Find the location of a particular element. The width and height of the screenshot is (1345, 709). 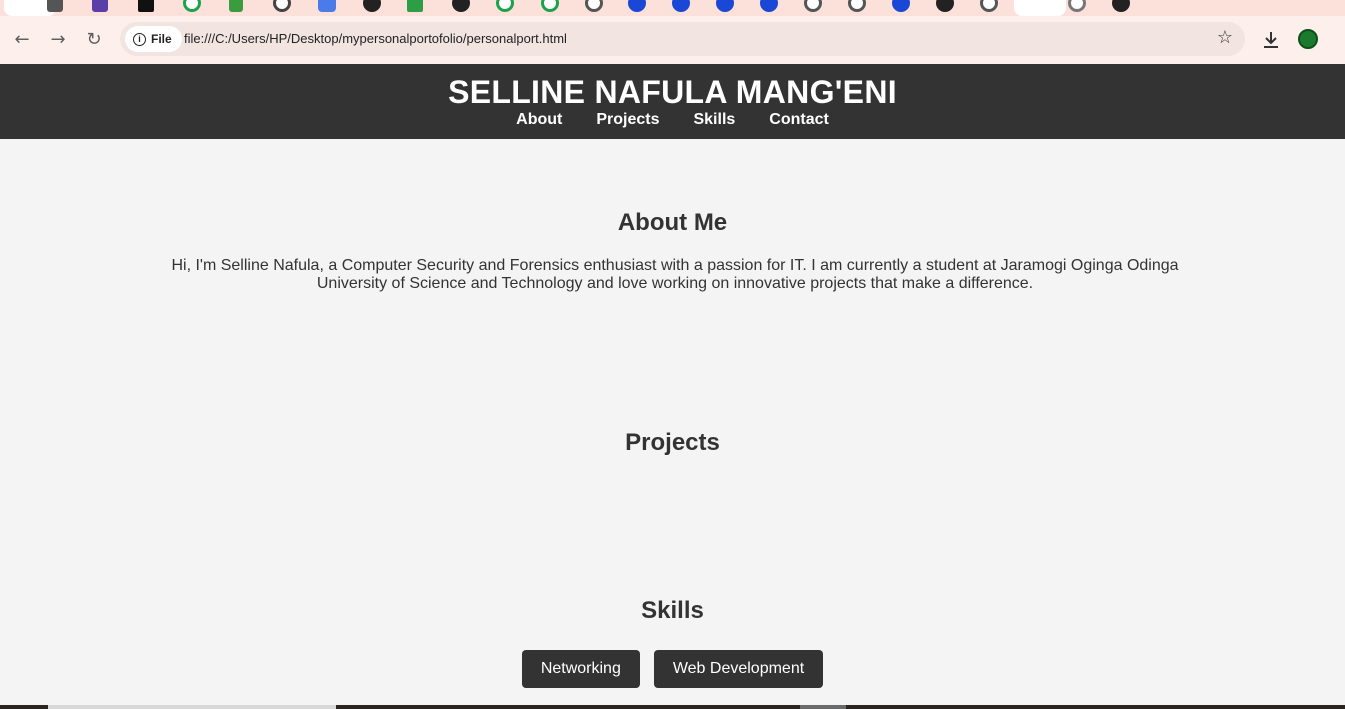

skills-list: Networking Web Development is located at coordinates (672, 669).